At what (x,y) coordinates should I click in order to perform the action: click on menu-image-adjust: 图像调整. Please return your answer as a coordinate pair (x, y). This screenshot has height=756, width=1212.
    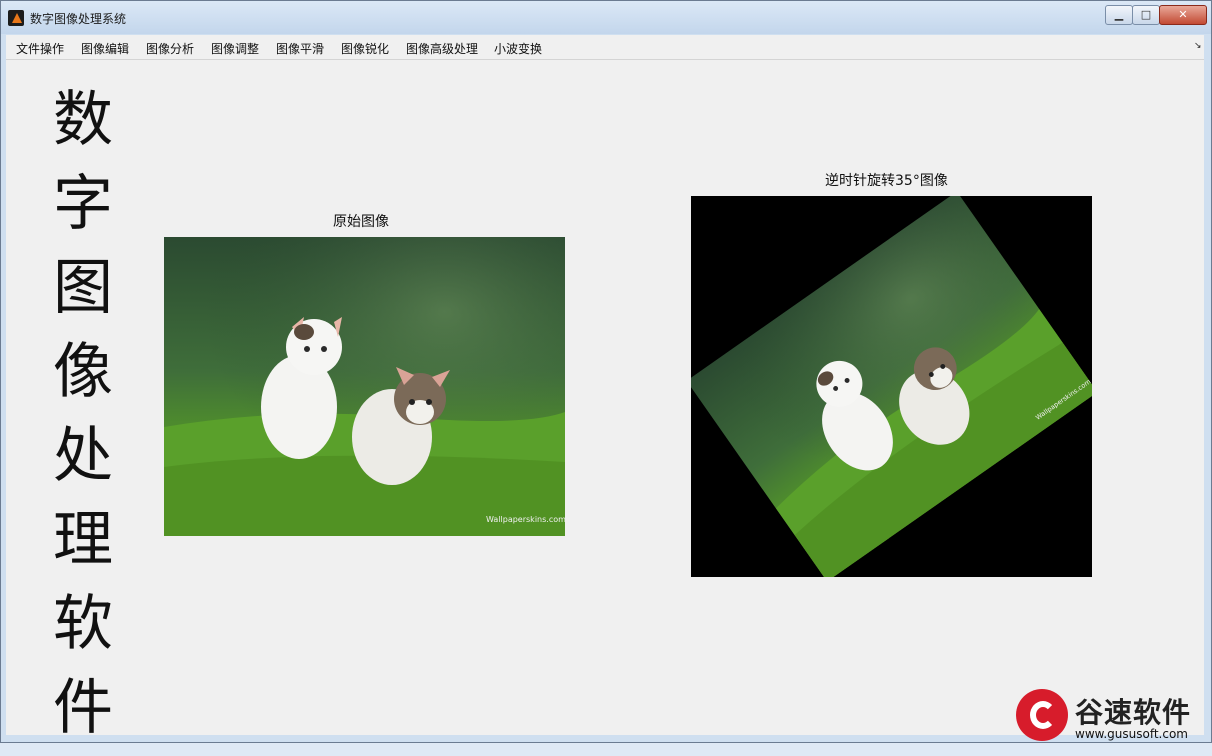
    Looking at the image, I should click on (235, 48).